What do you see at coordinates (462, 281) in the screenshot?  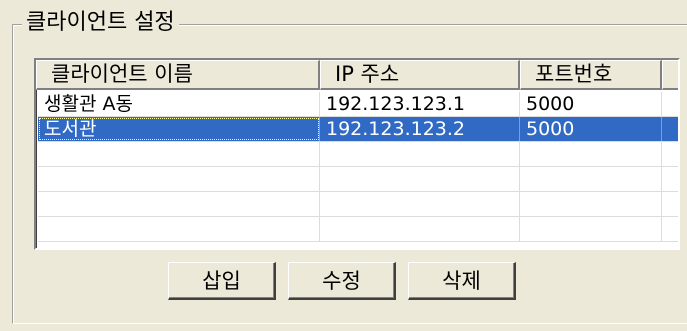 I see `delete-button: 삭제` at bounding box center [462, 281].